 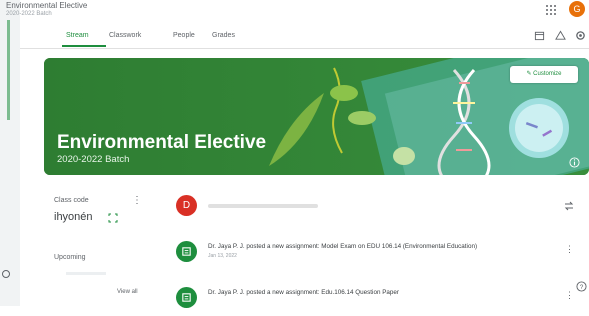 What do you see at coordinates (580, 35) in the screenshot?
I see `settings-icon` at bounding box center [580, 35].